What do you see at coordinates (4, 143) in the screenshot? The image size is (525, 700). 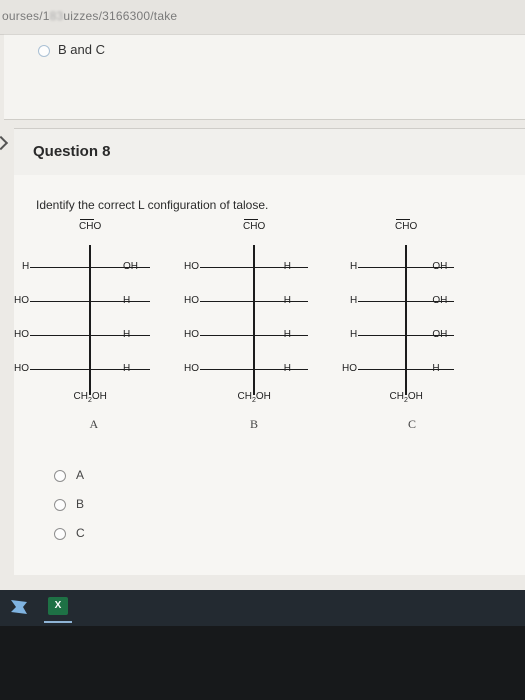 I see `chevron-right-icon` at bounding box center [4, 143].